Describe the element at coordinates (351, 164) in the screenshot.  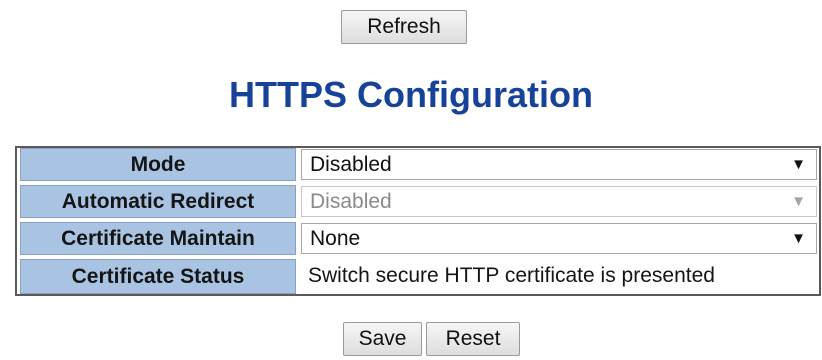
I see `mode-select-value: Disabled` at that location.